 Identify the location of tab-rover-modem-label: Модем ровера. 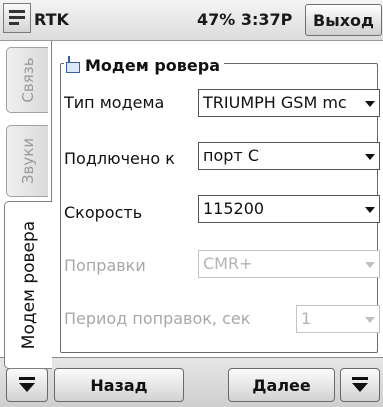
(28, 285).